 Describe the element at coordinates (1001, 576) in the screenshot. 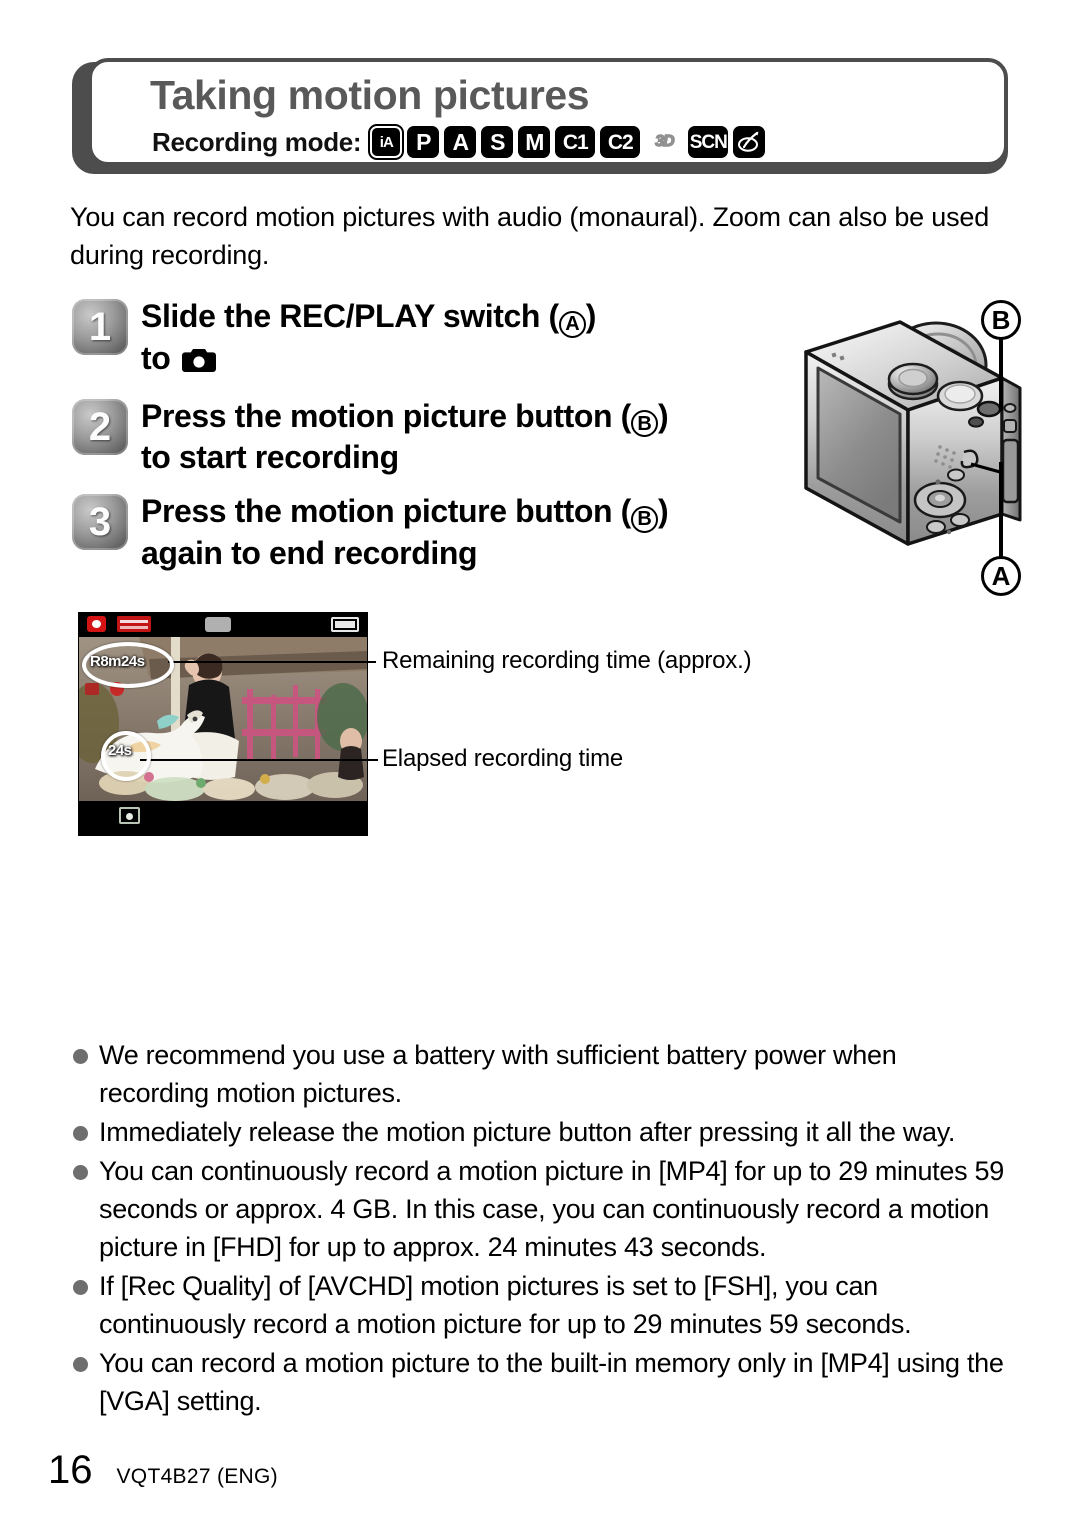

I see `callout-circle-a: A` at that location.